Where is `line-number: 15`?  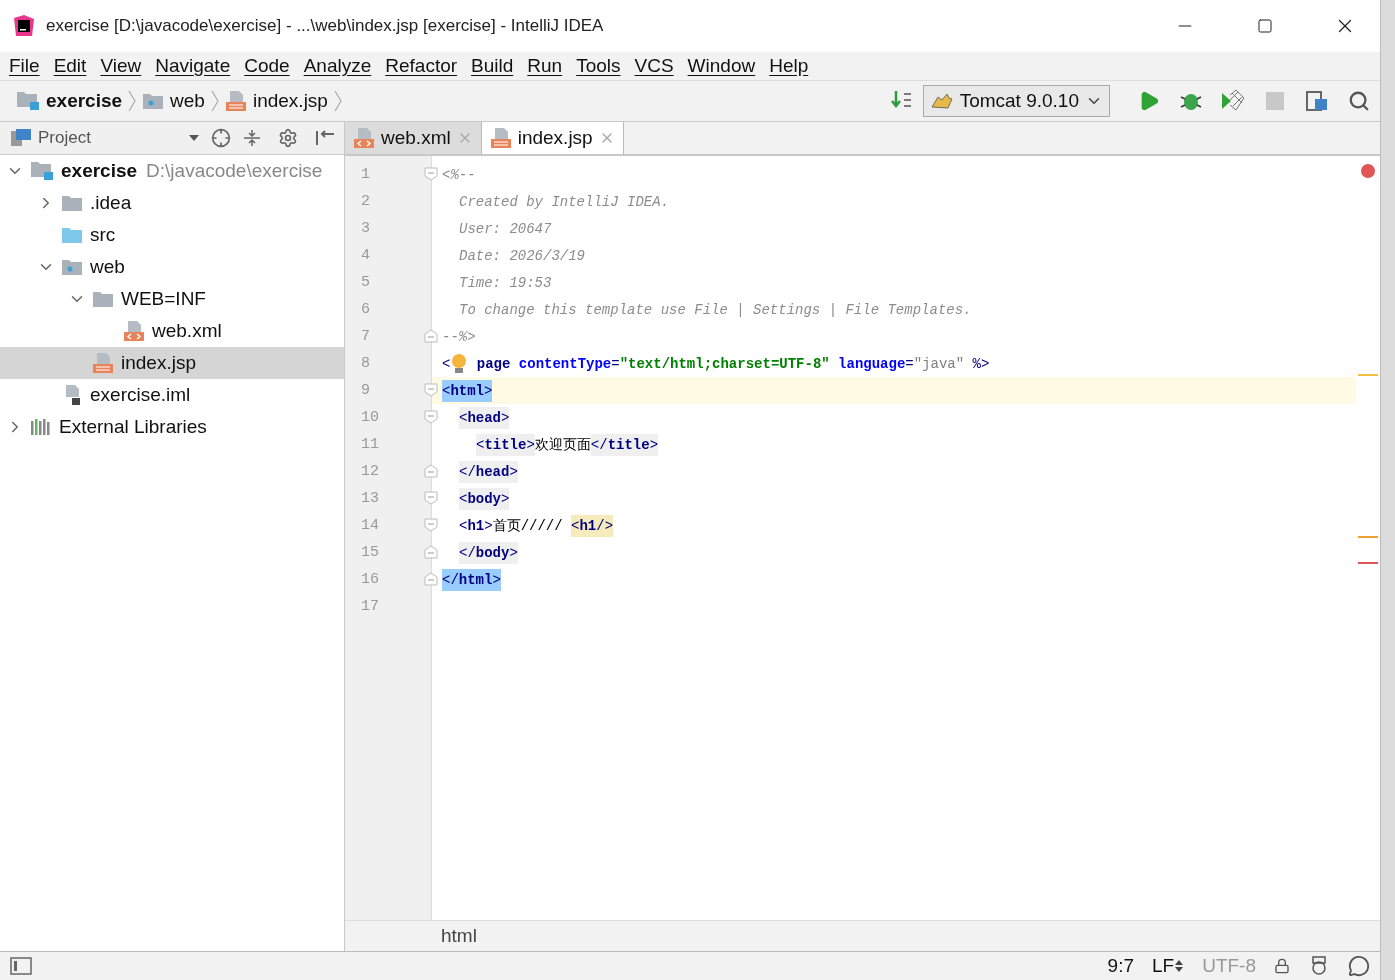
line-number: 15 is located at coordinates (370, 552).